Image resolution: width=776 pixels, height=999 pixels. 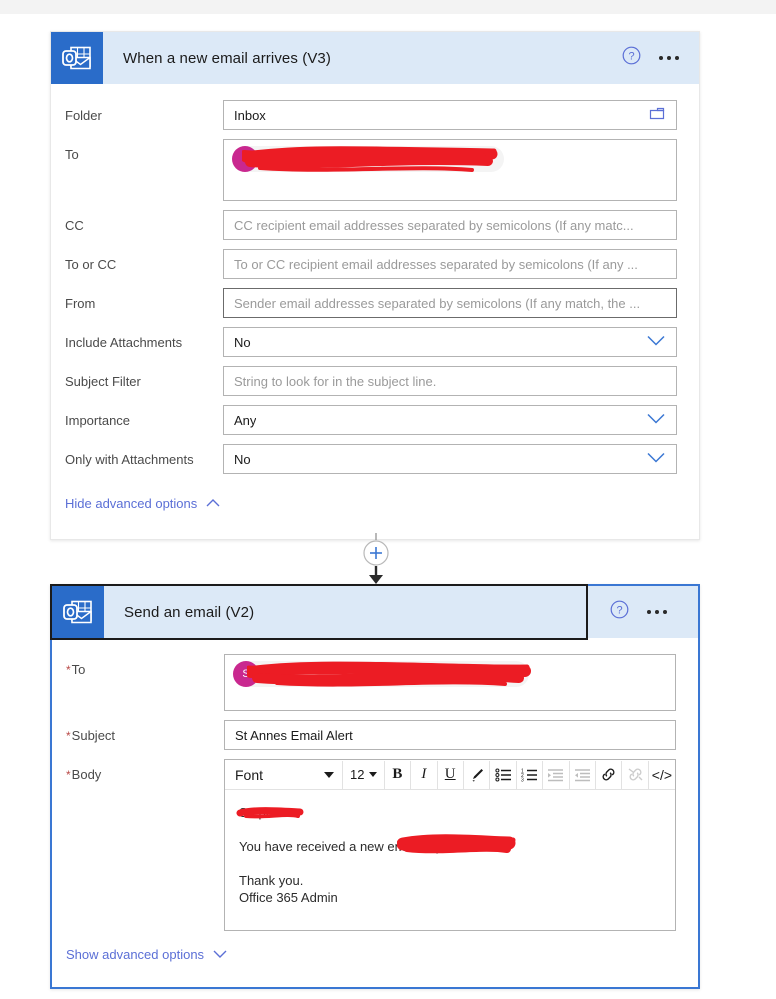 I want to click on body-signature-line: Office 365 Admin, so click(x=450, y=897).